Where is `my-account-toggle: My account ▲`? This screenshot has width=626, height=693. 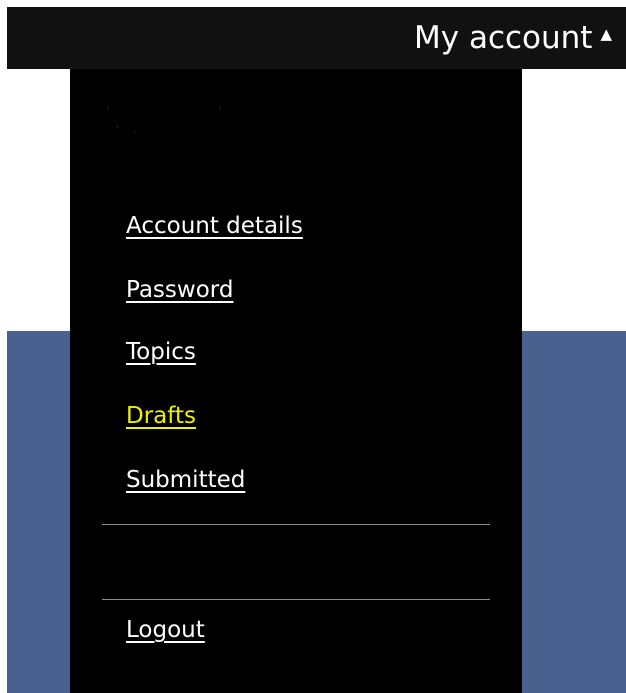
my-account-toggle: My account ▲ is located at coordinates (513, 38).